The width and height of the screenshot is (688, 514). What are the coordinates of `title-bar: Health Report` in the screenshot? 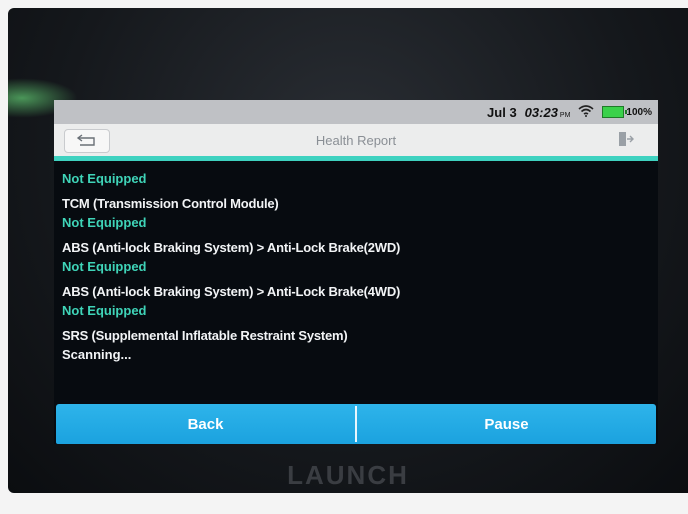 It's located at (356, 142).